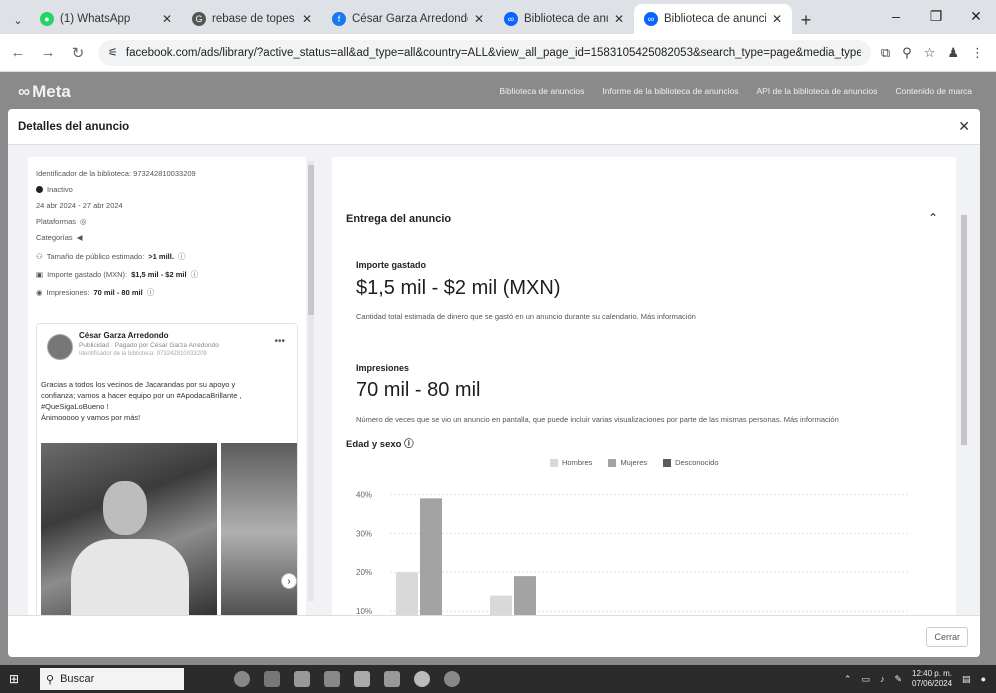 This screenshot has height=693, width=996. What do you see at coordinates (885, 53) in the screenshot?
I see `install-app-icon: ⧉` at bounding box center [885, 53].